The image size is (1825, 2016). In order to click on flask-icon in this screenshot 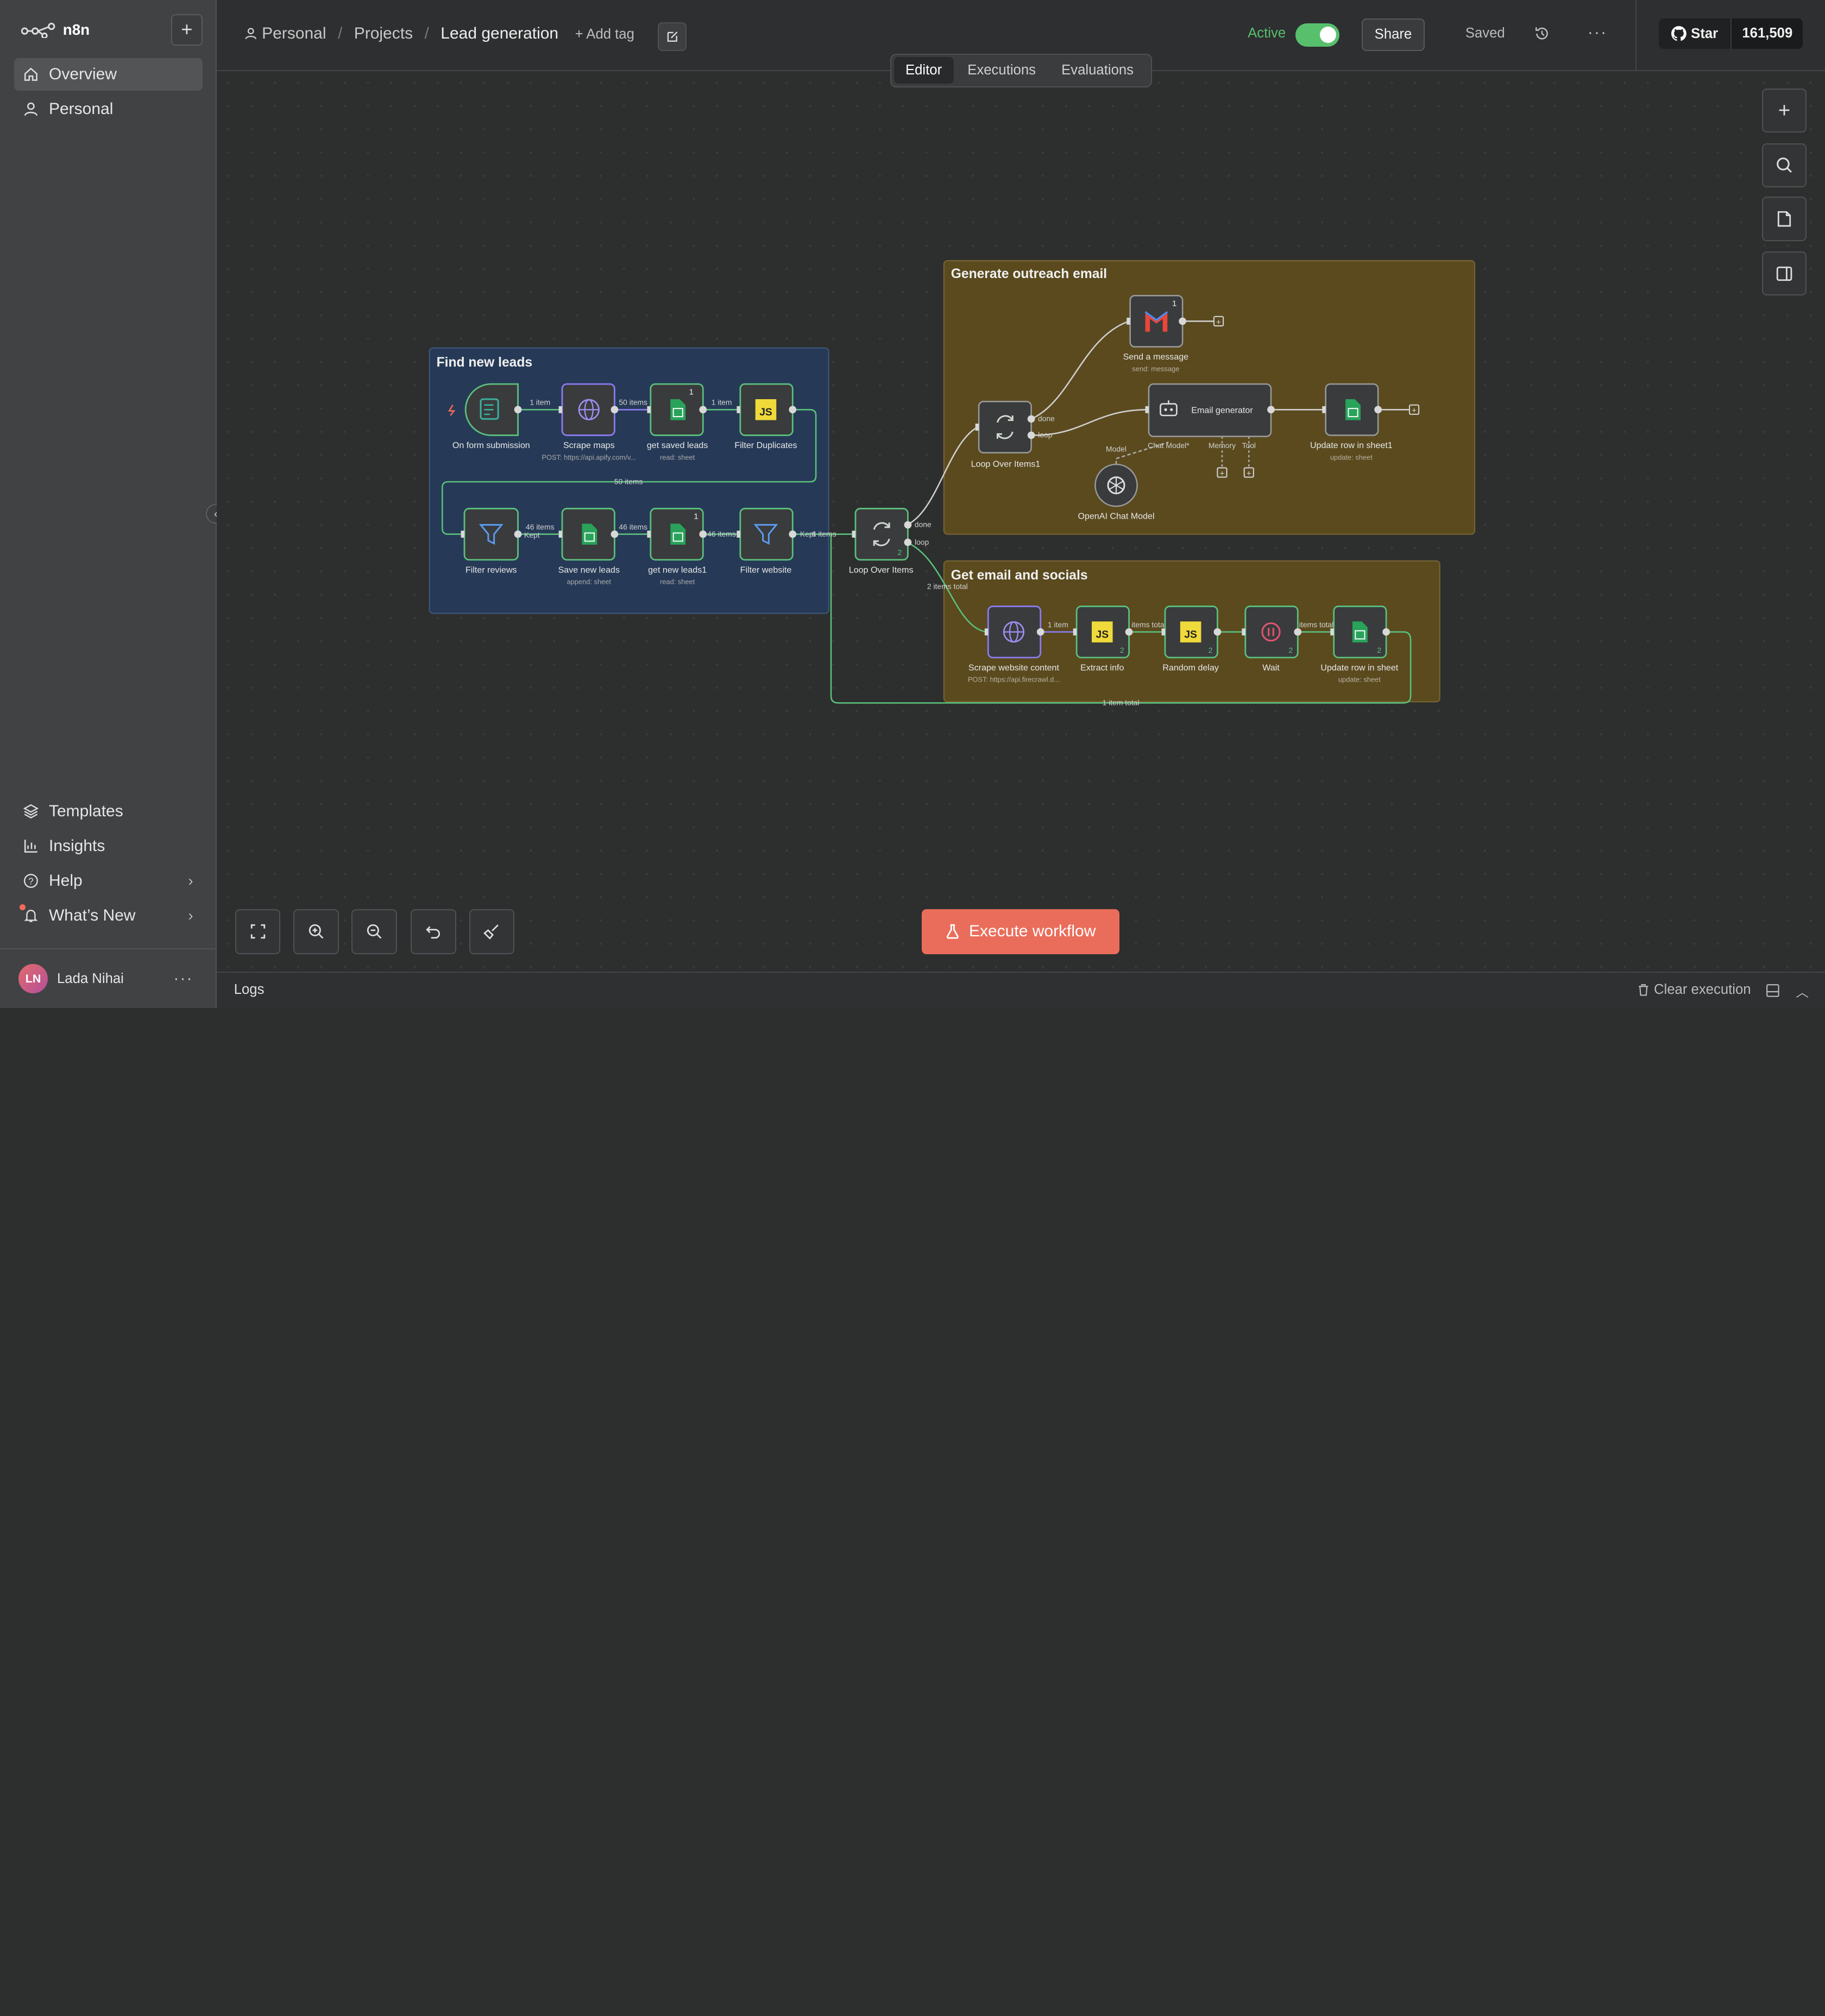, I will do `click(952, 931)`.